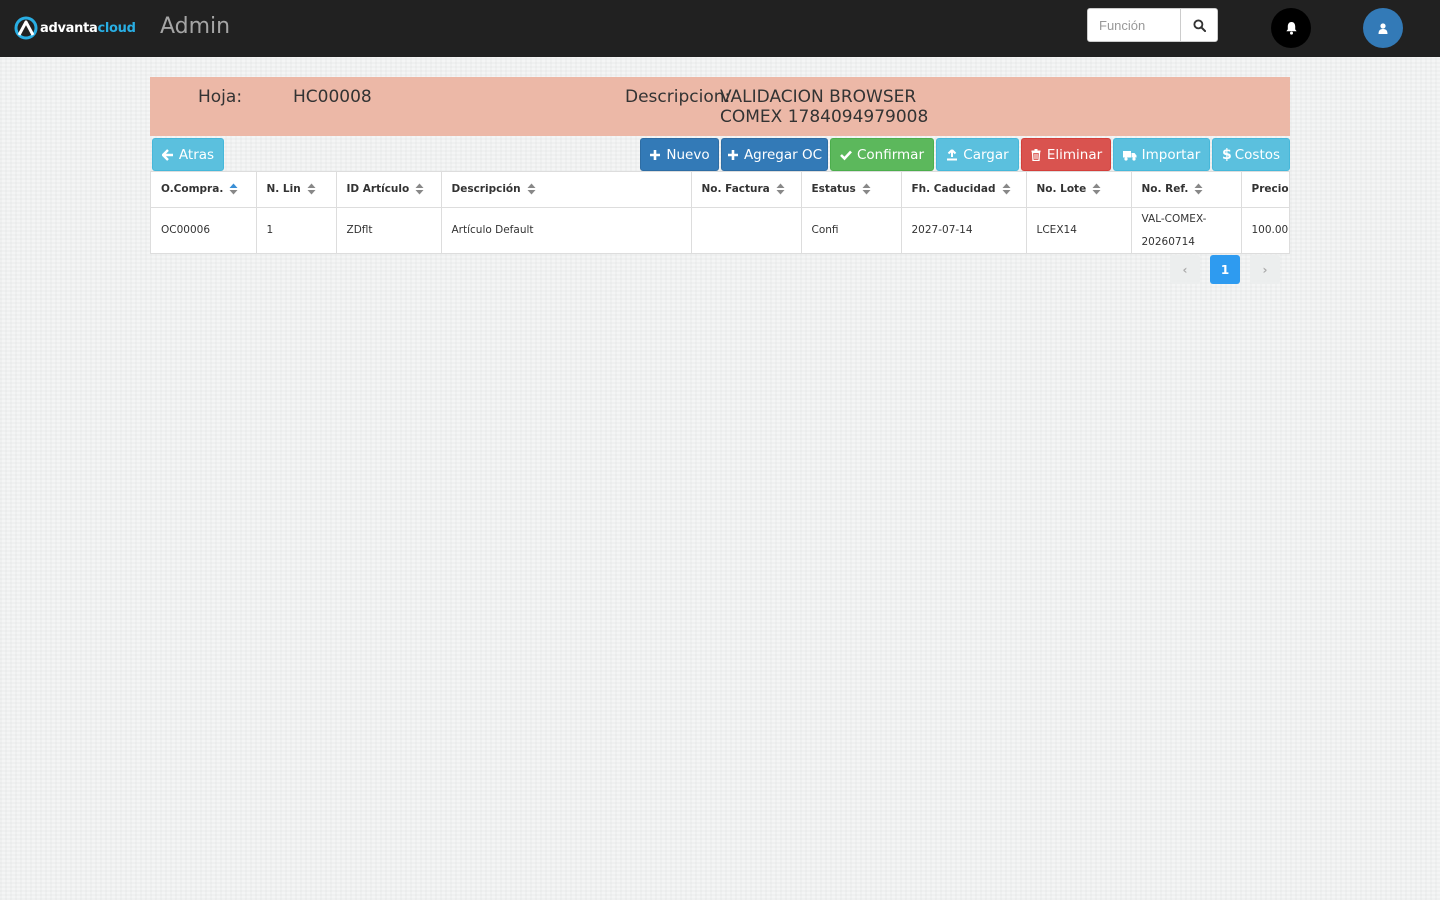 The image size is (1440, 900). I want to click on header-col-invoice-number: No. Factura, so click(746, 190).